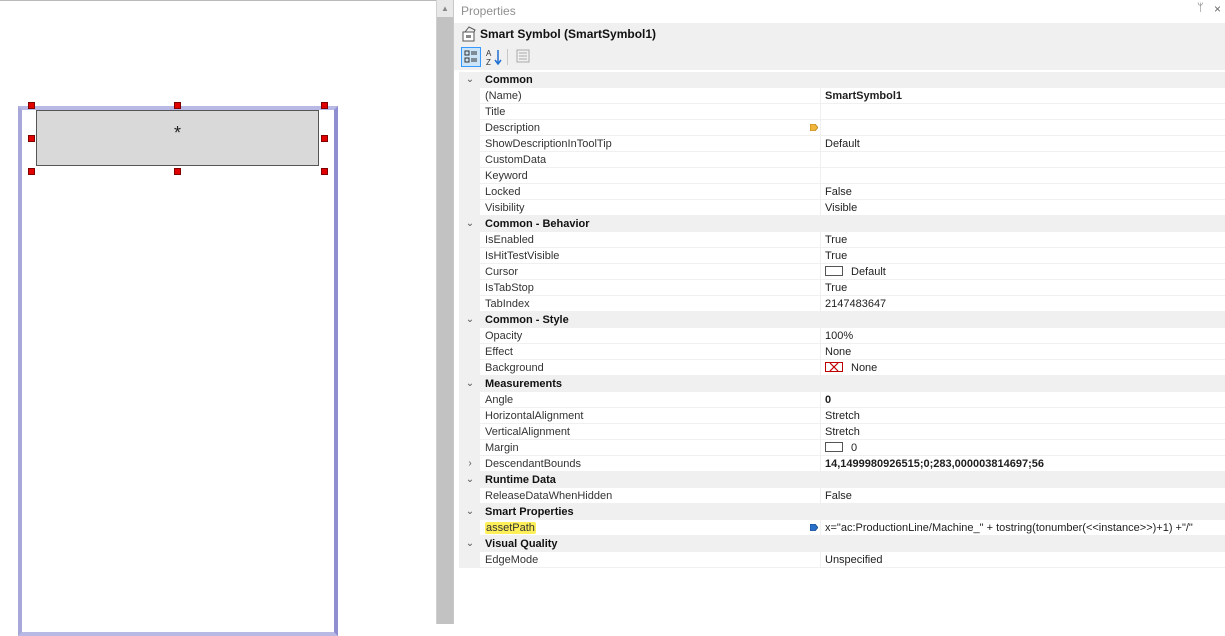 The width and height of the screenshot is (1225, 636). Describe the element at coordinates (31, 138) in the screenshot. I see `resize-handle-left` at that location.